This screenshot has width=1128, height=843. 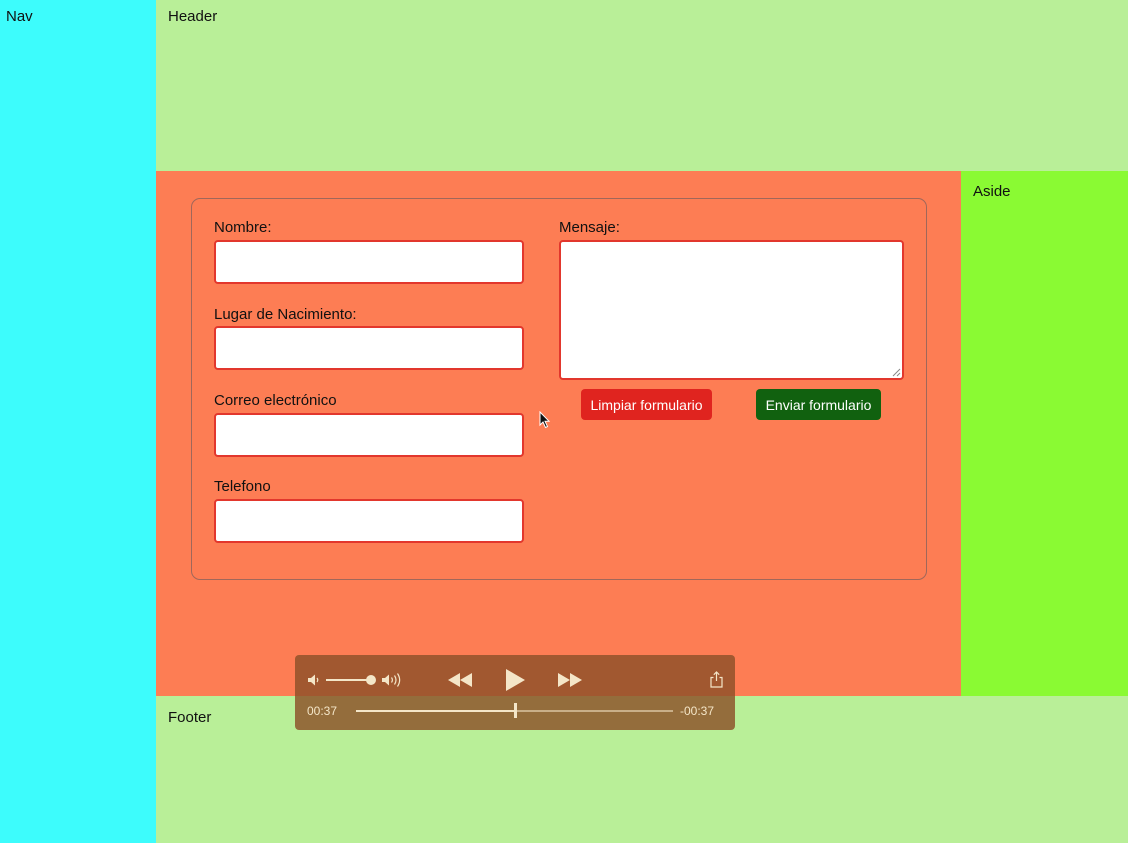 What do you see at coordinates (1044, 433) in the screenshot?
I see `aside-region: Aside` at bounding box center [1044, 433].